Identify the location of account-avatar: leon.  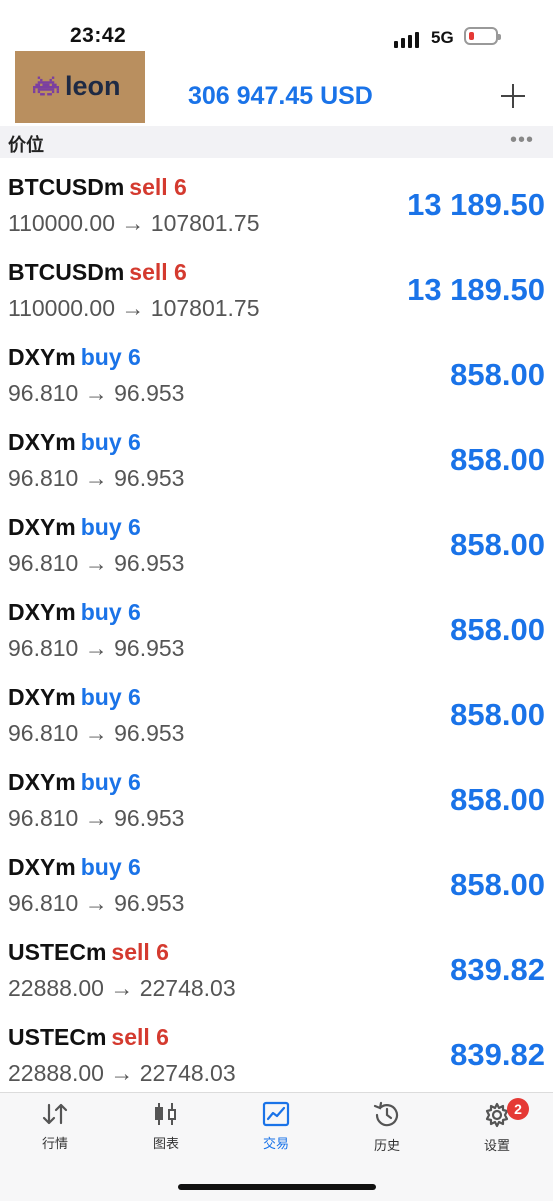
(80, 87).